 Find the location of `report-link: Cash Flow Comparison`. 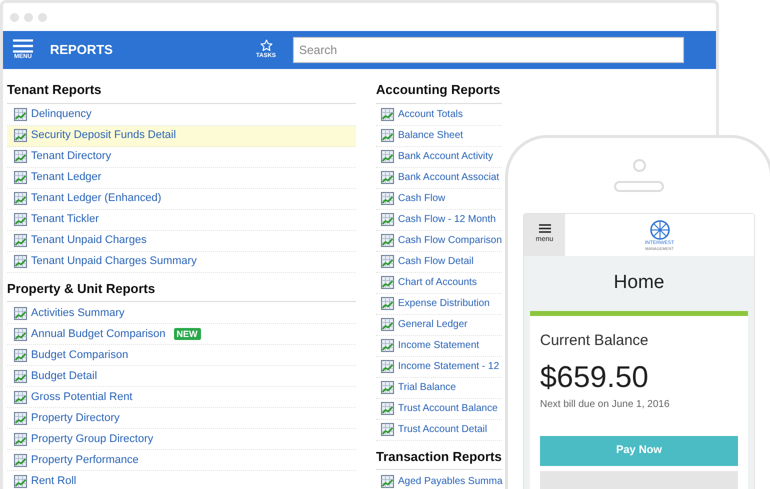

report-link: Cash Flow Comparison is located at coordinates (439, 241).